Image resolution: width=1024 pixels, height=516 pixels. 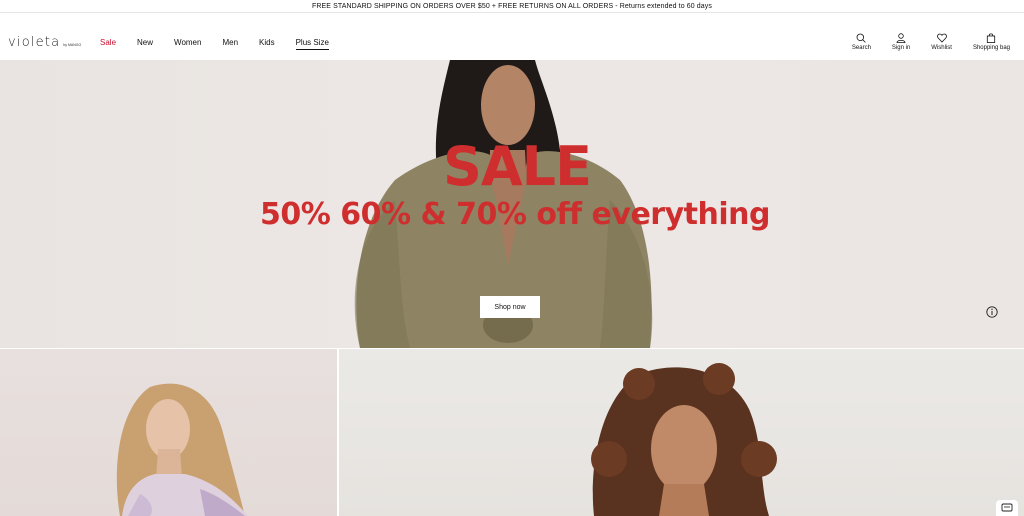 I want to click on user-icon, so click(x=901, y=38).